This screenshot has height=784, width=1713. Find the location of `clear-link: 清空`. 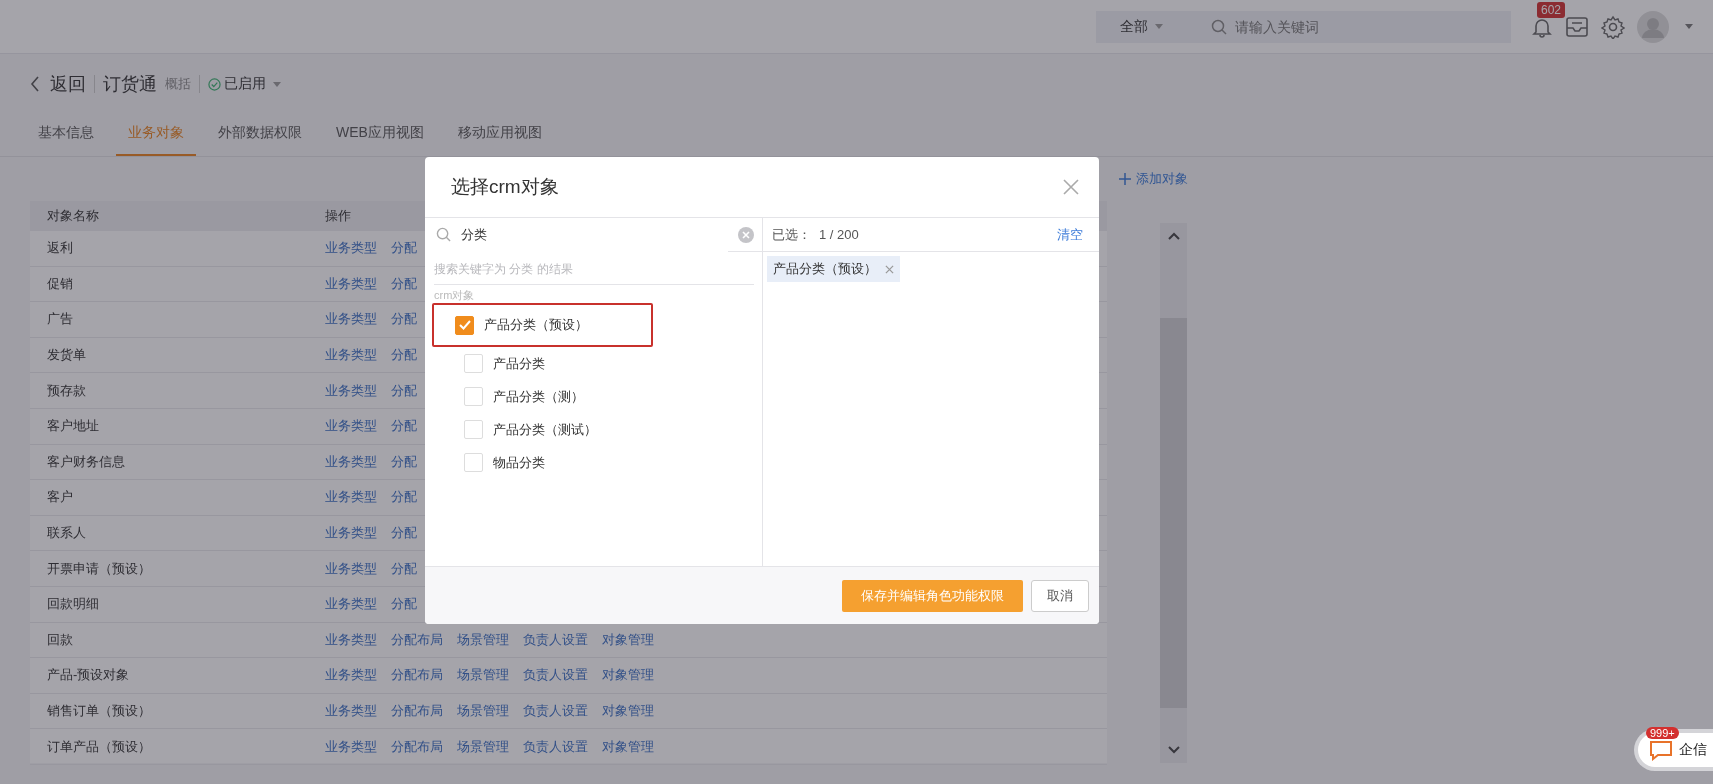

clear-link: 清空 is located at coordinates (1070, 234).